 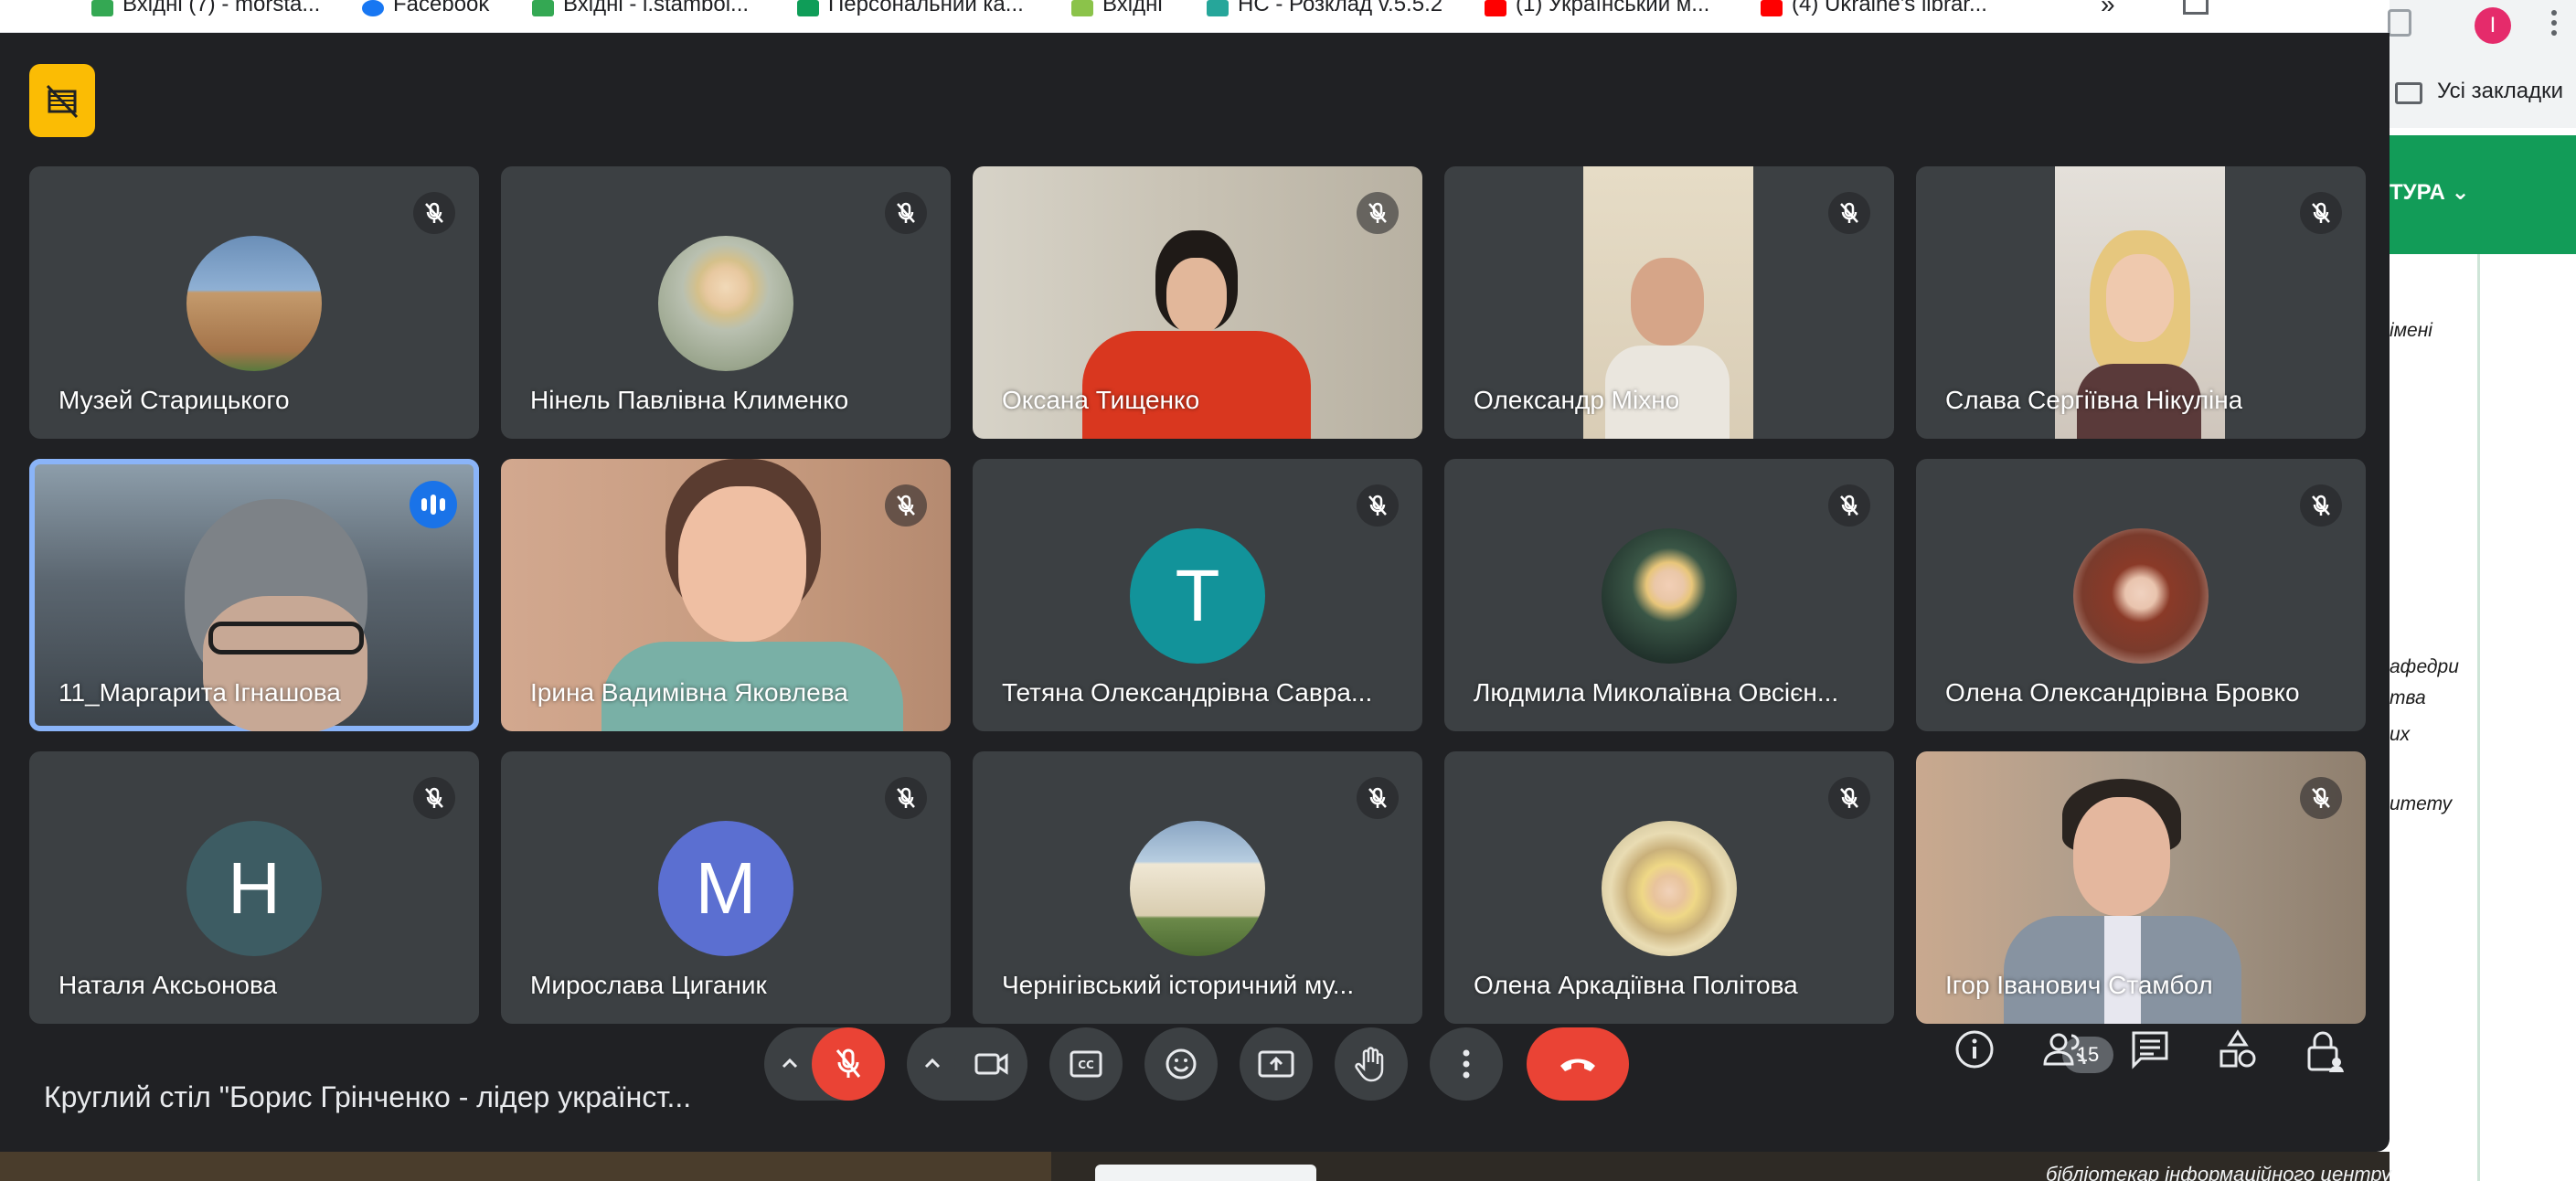 I want to click on leave-call-button, so click(x=1578, y=1064).